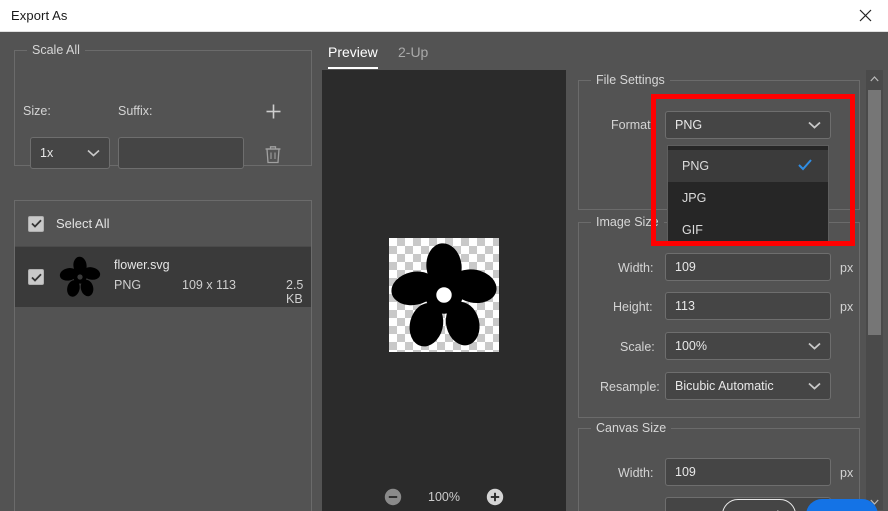 Image resolution: width=888 pixels, height=511 pixels. Describe the element at coordinates (724, 386) in the screenshot. I see `resample-value: Bicubic Automatic` at that location.